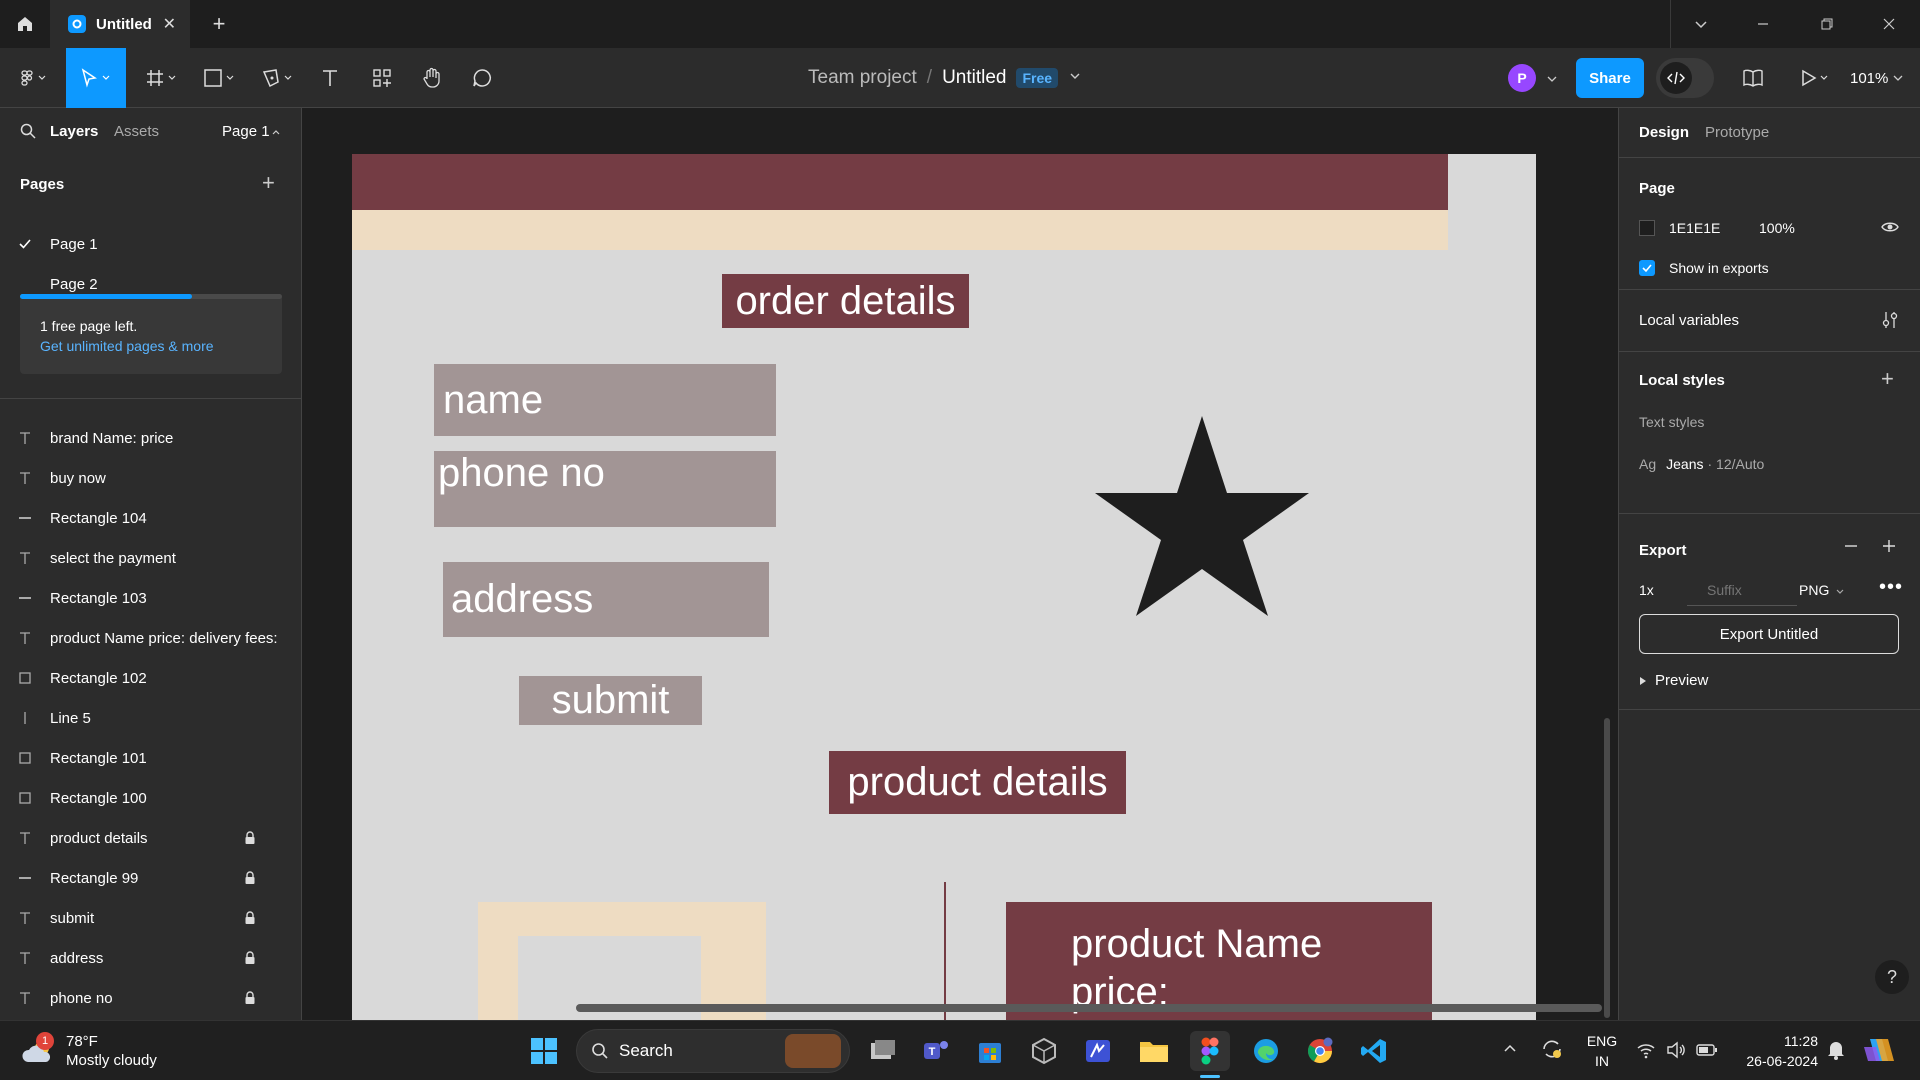 The height and width of the screenshot is (1080, 1920). Describe the element at coordinates (1607, 868) in the screenshot. I see `vertical-scrollbar` at that location.